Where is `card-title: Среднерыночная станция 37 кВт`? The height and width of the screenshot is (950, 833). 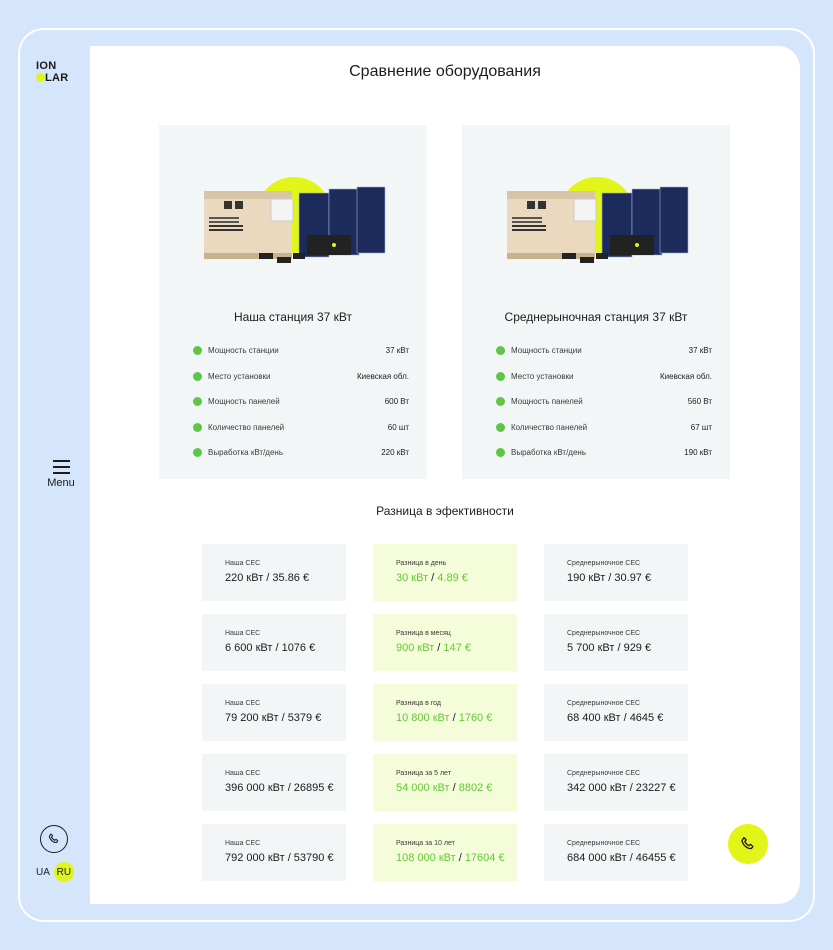 card-title: Среднерыночная станция 37 кВт is located at coordinates (596, 317).